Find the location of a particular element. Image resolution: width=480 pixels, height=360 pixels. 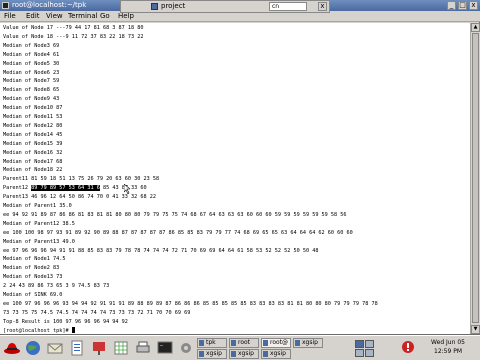

terminal-line: 2 24 43 89 86 73 65 3 9 74.5 83 73 is located at coordinates (56, 286).